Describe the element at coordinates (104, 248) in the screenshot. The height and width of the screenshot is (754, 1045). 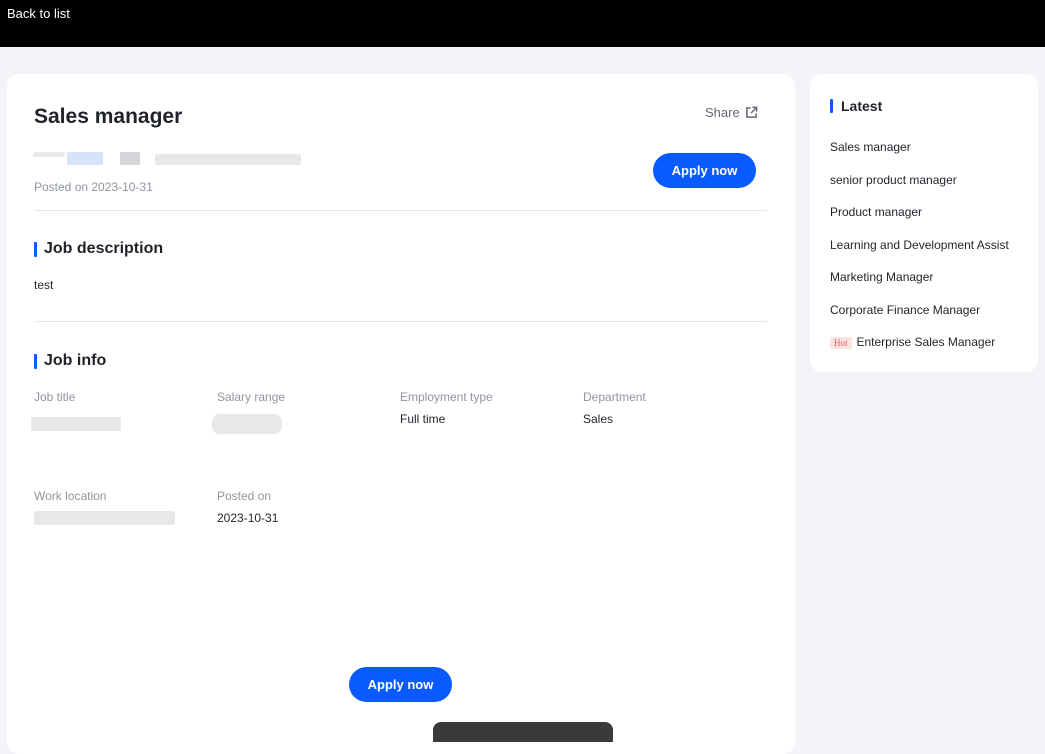
I see `job-description-heading-text: Job description` at that location.